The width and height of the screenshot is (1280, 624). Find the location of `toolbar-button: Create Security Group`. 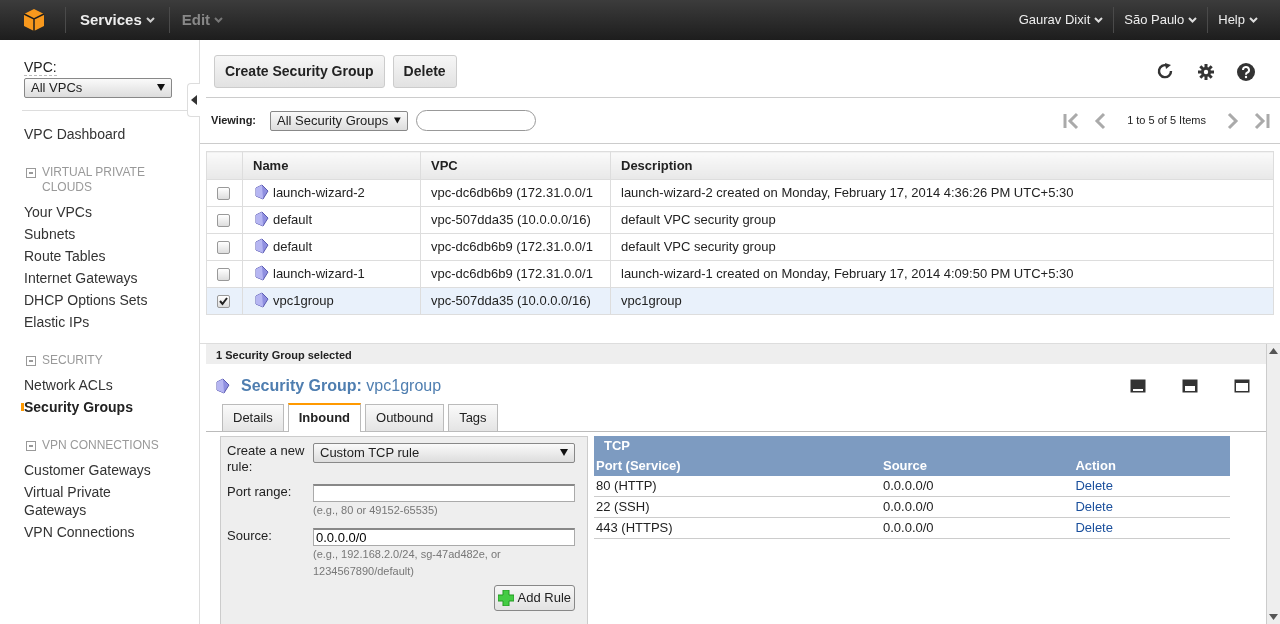

toolbar-button: Create Security Group is located at coordinates (299, 71).